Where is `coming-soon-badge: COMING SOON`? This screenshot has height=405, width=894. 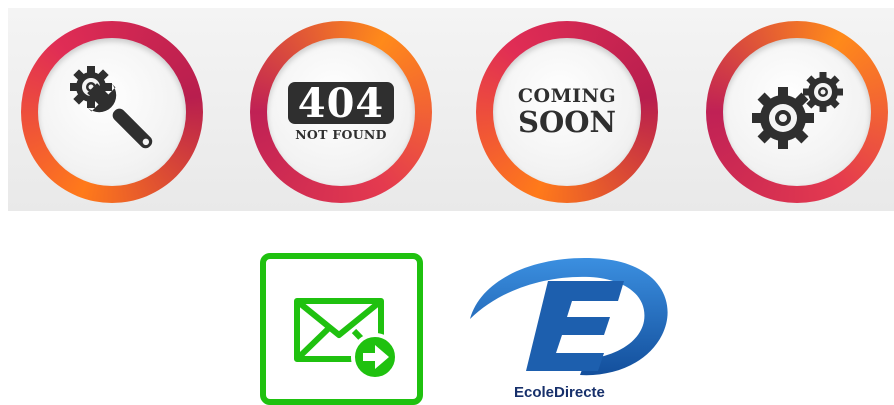
coming-soon-badge: COMING SOON is located at coordinates (567, 112).